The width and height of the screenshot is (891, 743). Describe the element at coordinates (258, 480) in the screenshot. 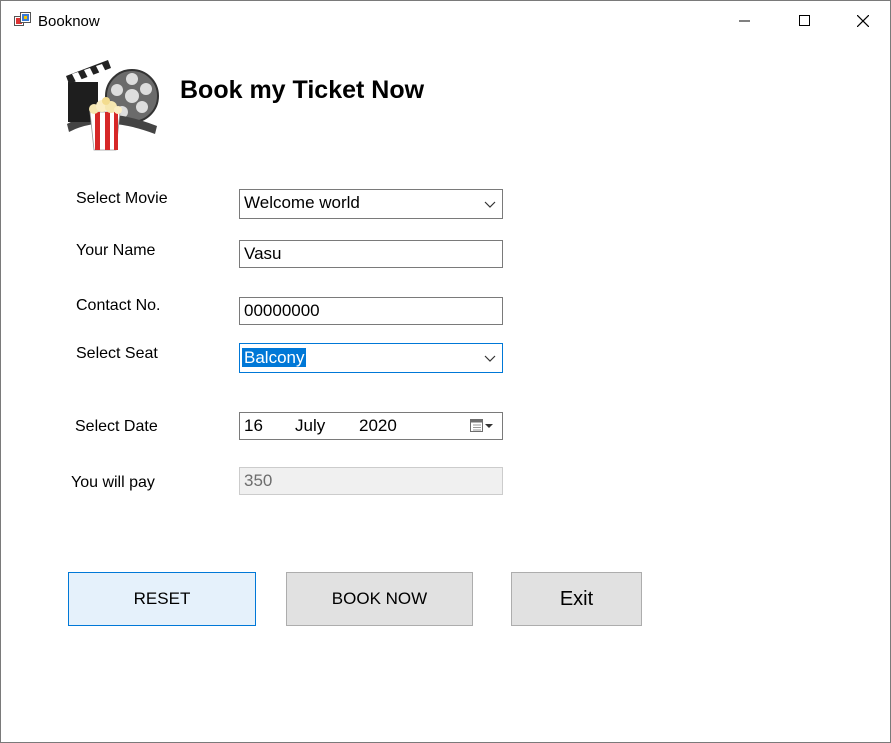

I see `pay-amount-value: 350` at that location.